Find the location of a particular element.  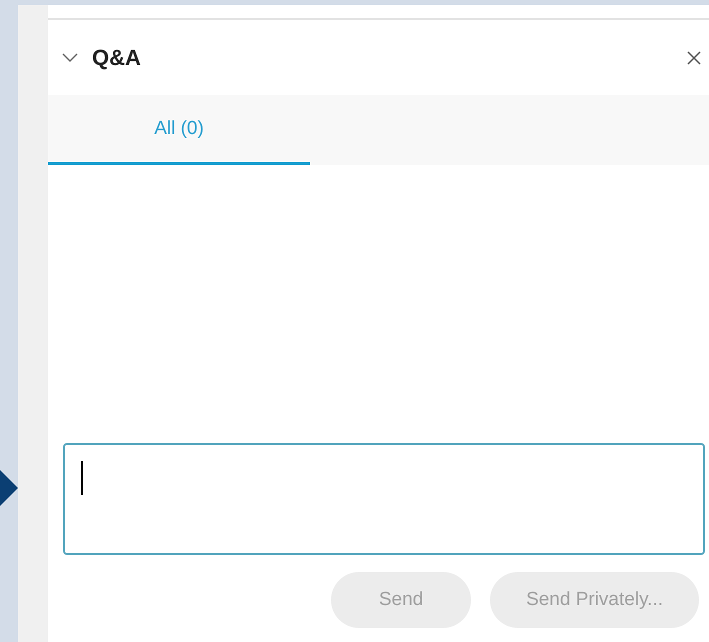

chevron-icon is located at coordinates (70, 57).